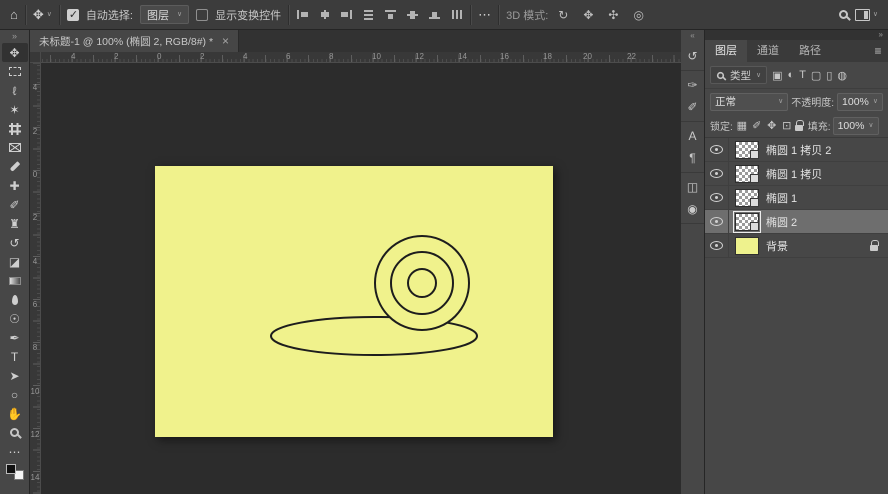 The height and width of the screenshot is (494, 888). Describe the element at coordinates (588, 15) in the screenshot. I see `3d-roll-icon: ✥` at that location.